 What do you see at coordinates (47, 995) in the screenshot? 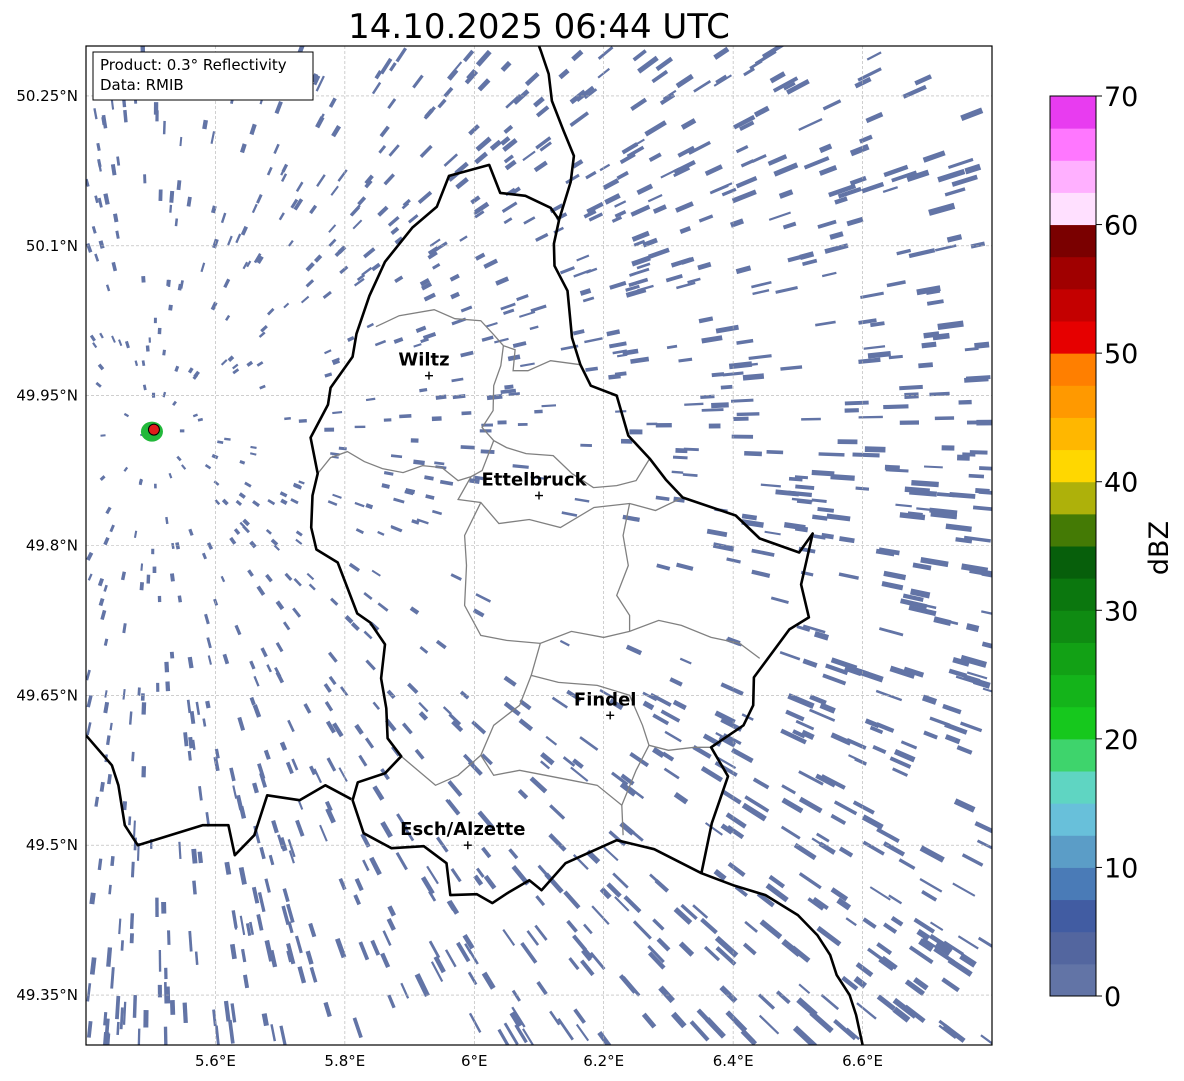
I see `lat-tick-label: 49.35°N` at bounding box center [47, 995].